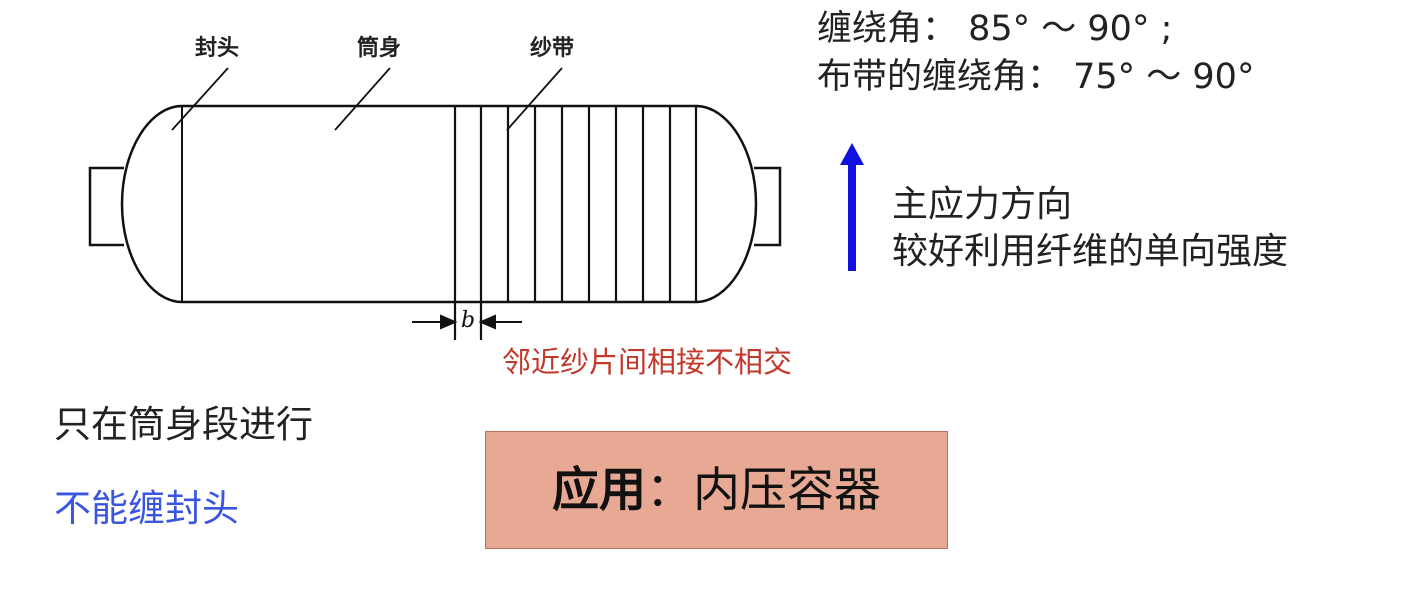 The image size is (1403, 594). Describe the element at coordinates (669, 490) in the screenshot. I see `application-colon: ：` at that location.